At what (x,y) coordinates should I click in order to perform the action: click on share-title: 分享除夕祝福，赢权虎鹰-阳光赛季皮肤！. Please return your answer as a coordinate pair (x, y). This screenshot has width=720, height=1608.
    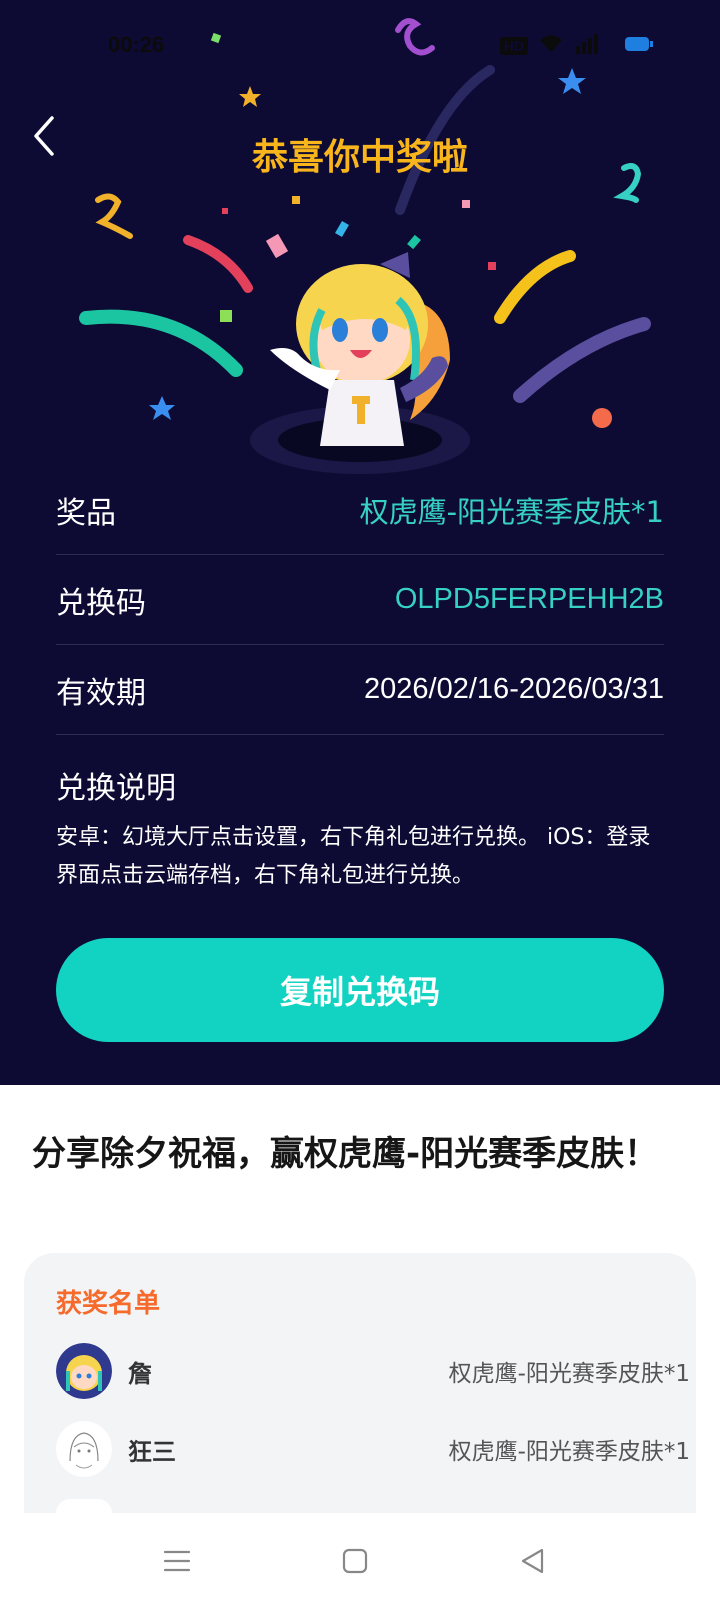
    Looking at the image, I should click on (345, 1154).